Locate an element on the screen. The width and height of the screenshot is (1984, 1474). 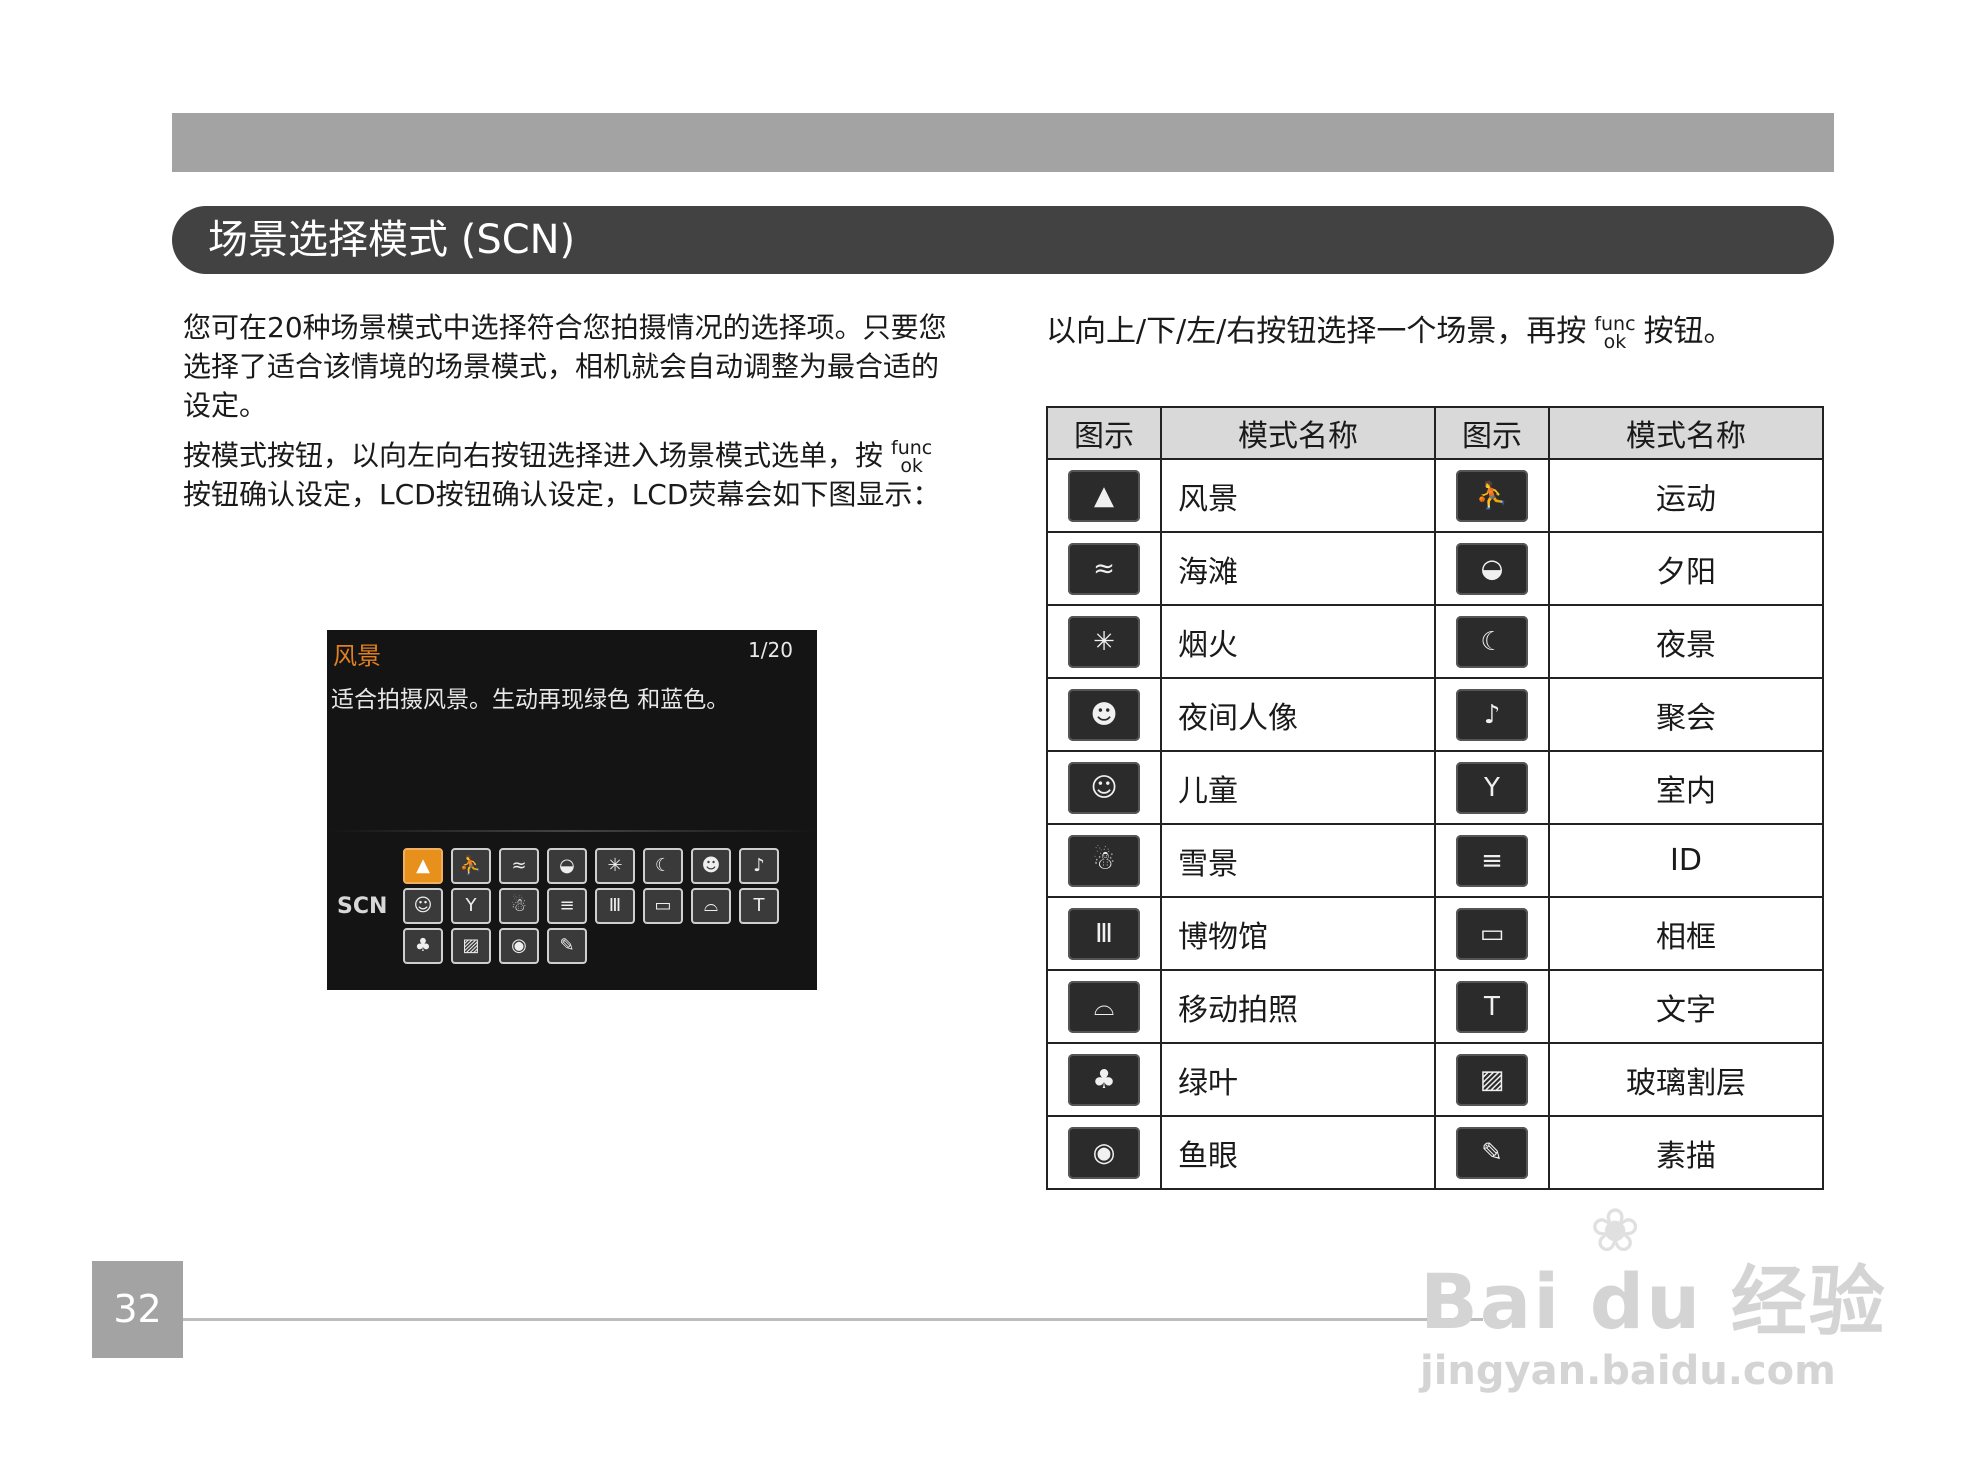
mode-name: 夜间人像 is located at coordinates (1298, 714).